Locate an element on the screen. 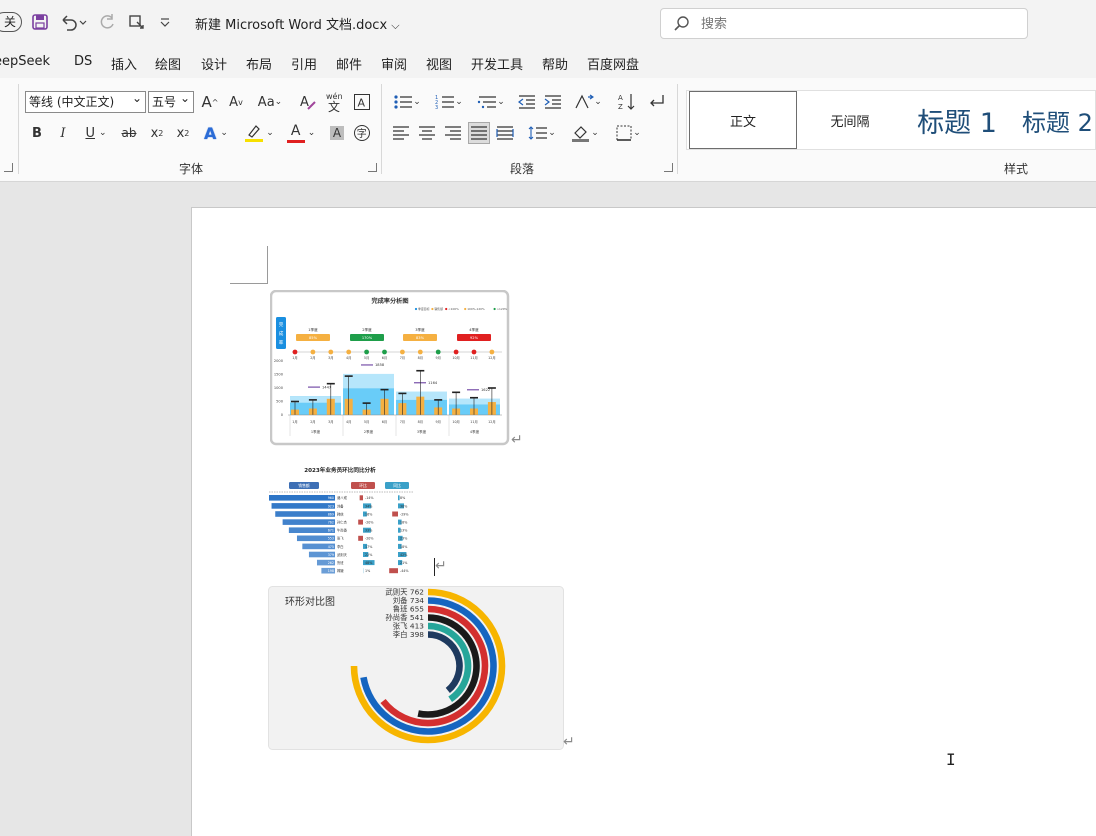  menu-draw: 绘图 is located at coordinates (168, 63).